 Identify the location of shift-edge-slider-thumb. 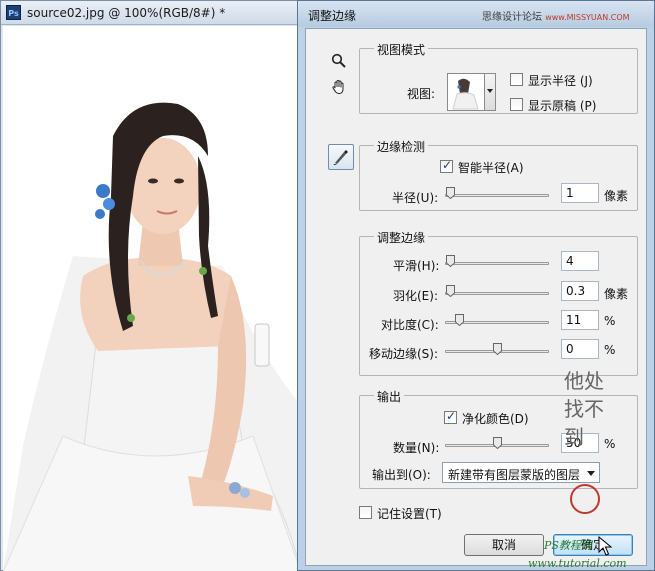
(497, 349).